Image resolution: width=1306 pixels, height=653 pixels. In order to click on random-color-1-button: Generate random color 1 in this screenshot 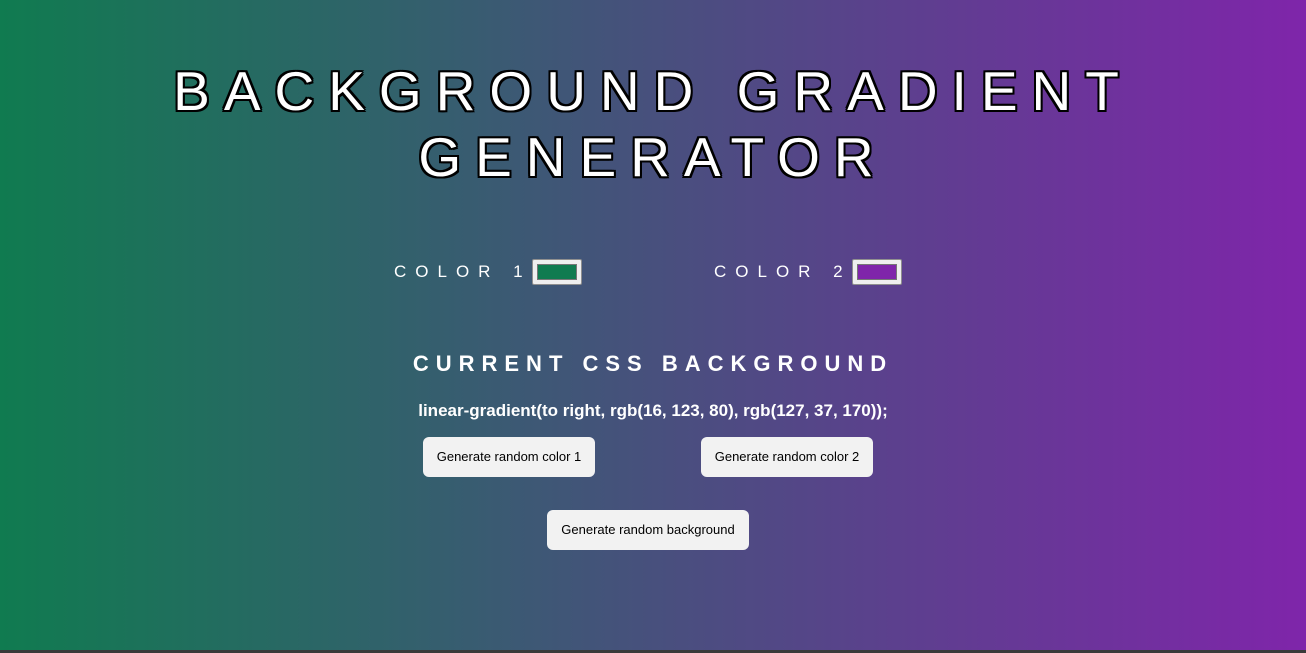, I will do `click(509, 457)`.